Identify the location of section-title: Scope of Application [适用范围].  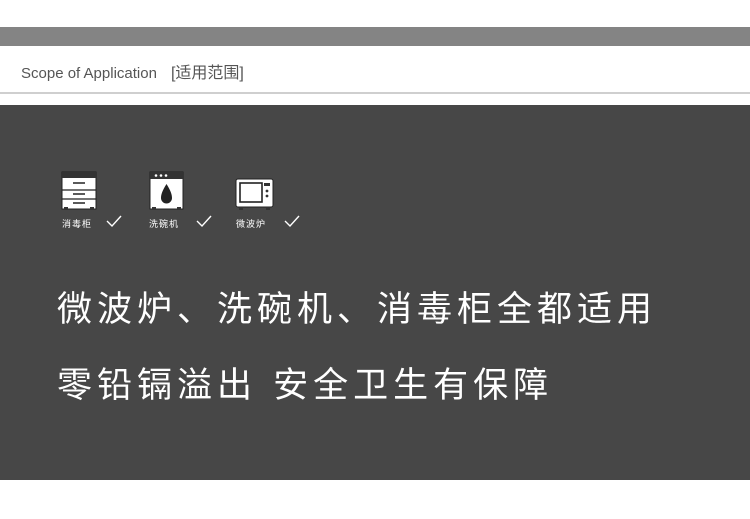
(132, 71).